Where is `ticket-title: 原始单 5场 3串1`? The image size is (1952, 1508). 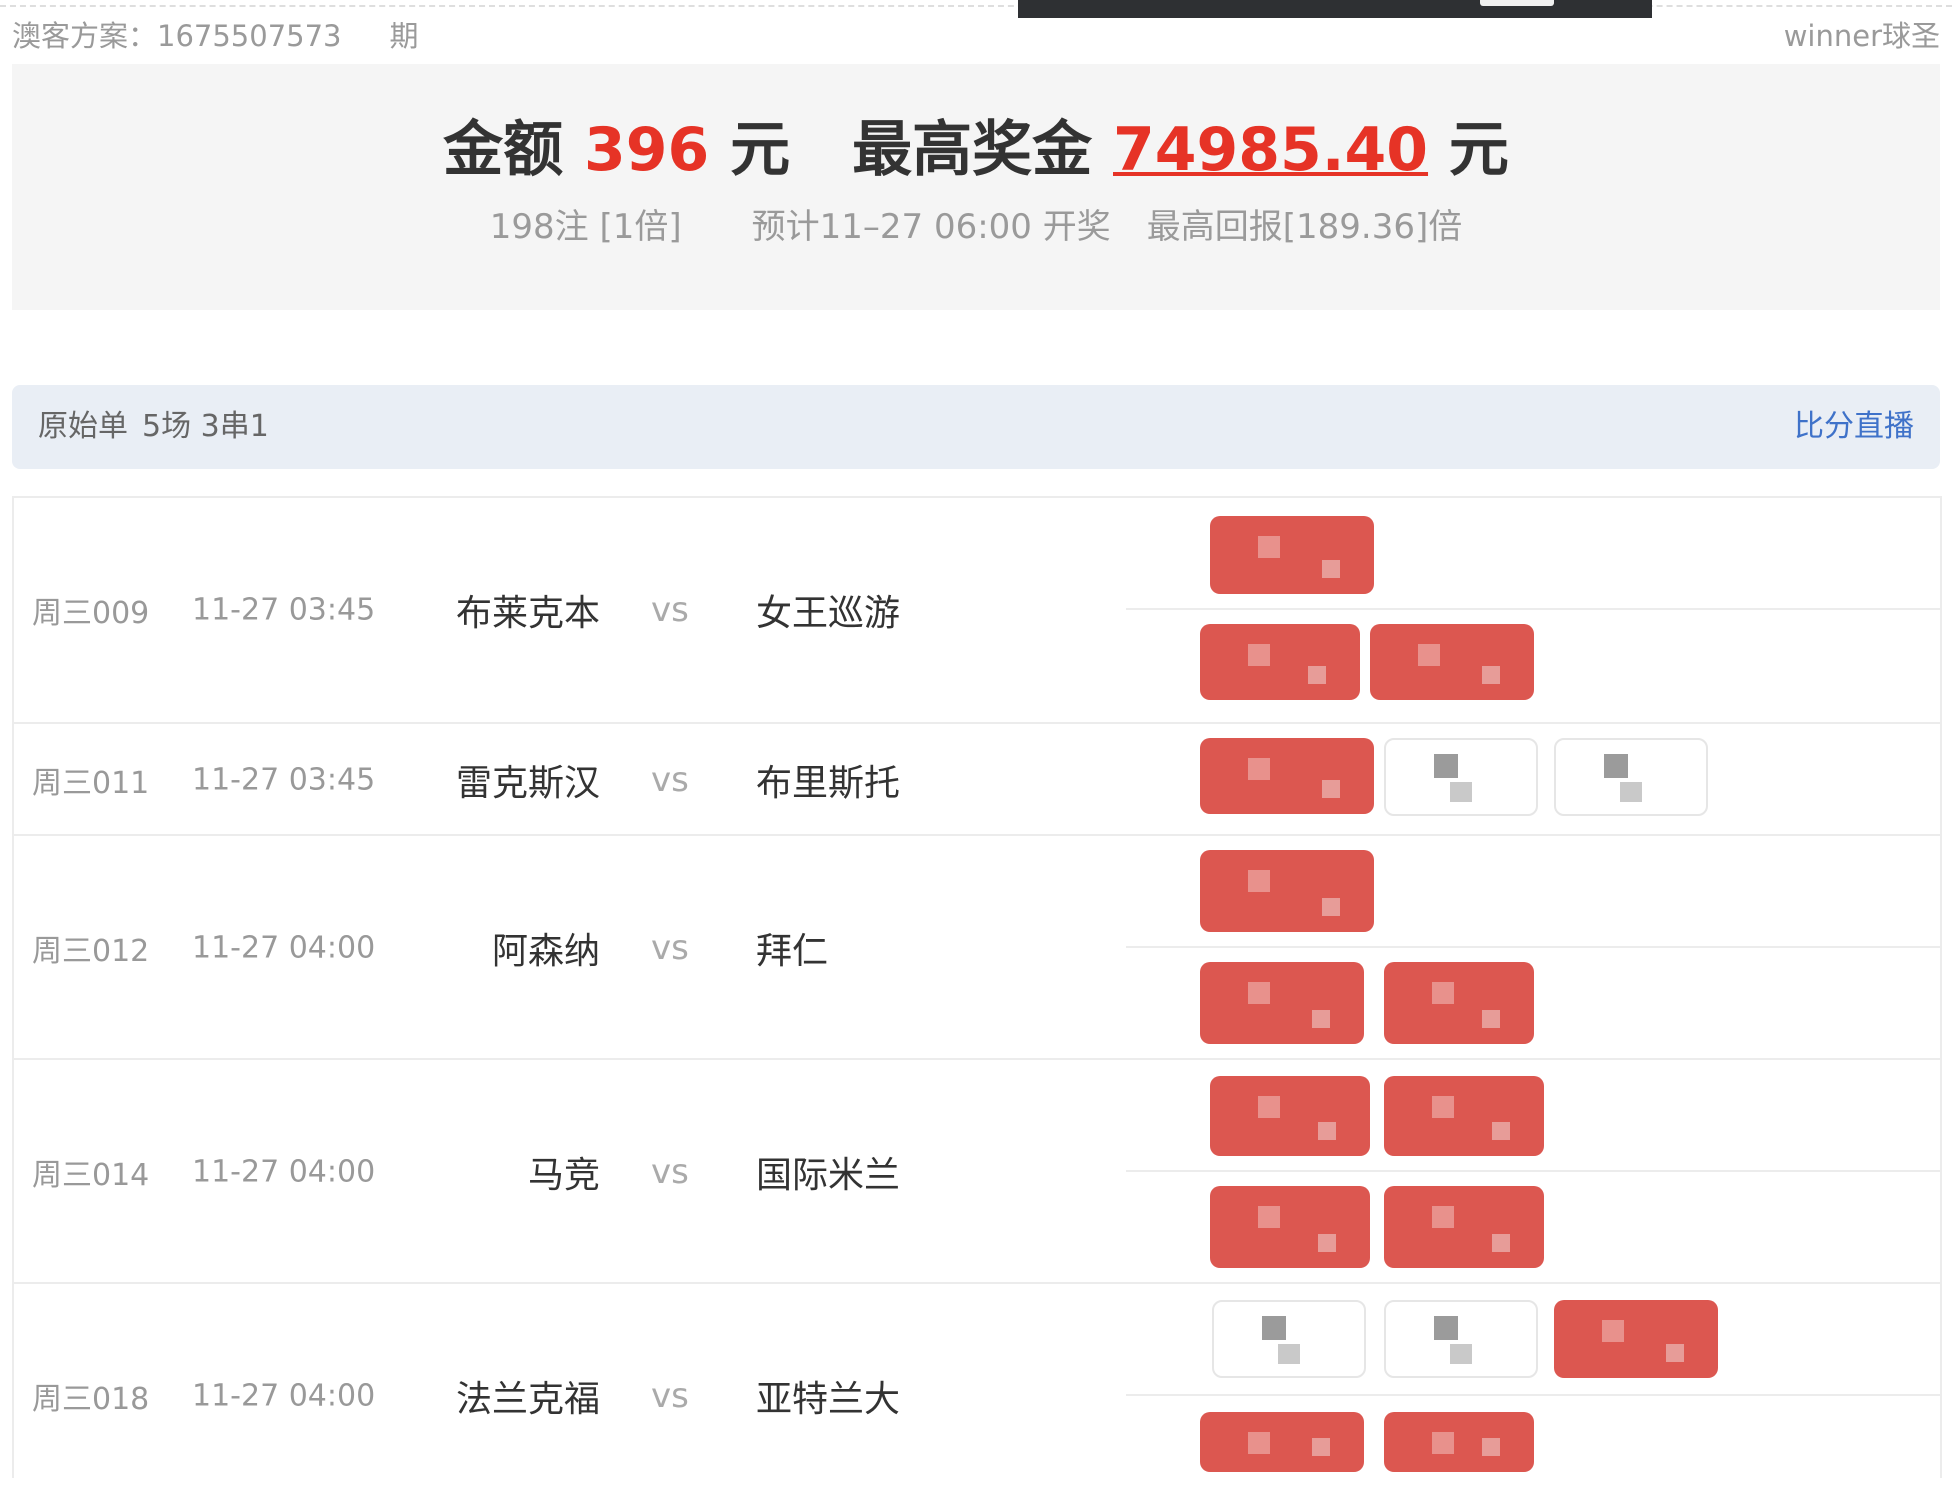
ticket-title: 原始单 5场 3串1 is located at coordinates (153, 427).